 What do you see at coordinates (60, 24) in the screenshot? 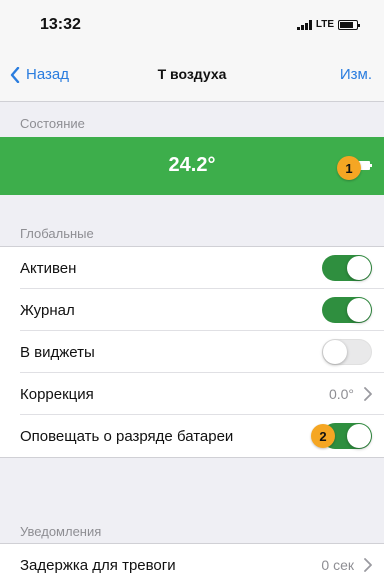
I see `status-time: 13:32` at bounding box center [60, 24].